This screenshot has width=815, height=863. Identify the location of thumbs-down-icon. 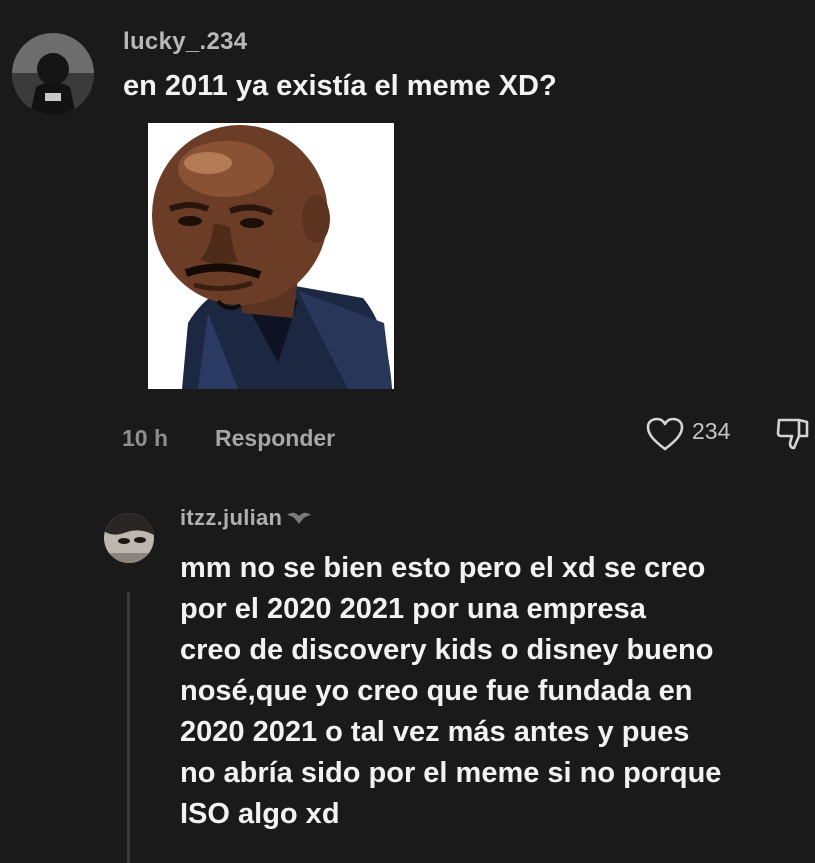
(792, 434).